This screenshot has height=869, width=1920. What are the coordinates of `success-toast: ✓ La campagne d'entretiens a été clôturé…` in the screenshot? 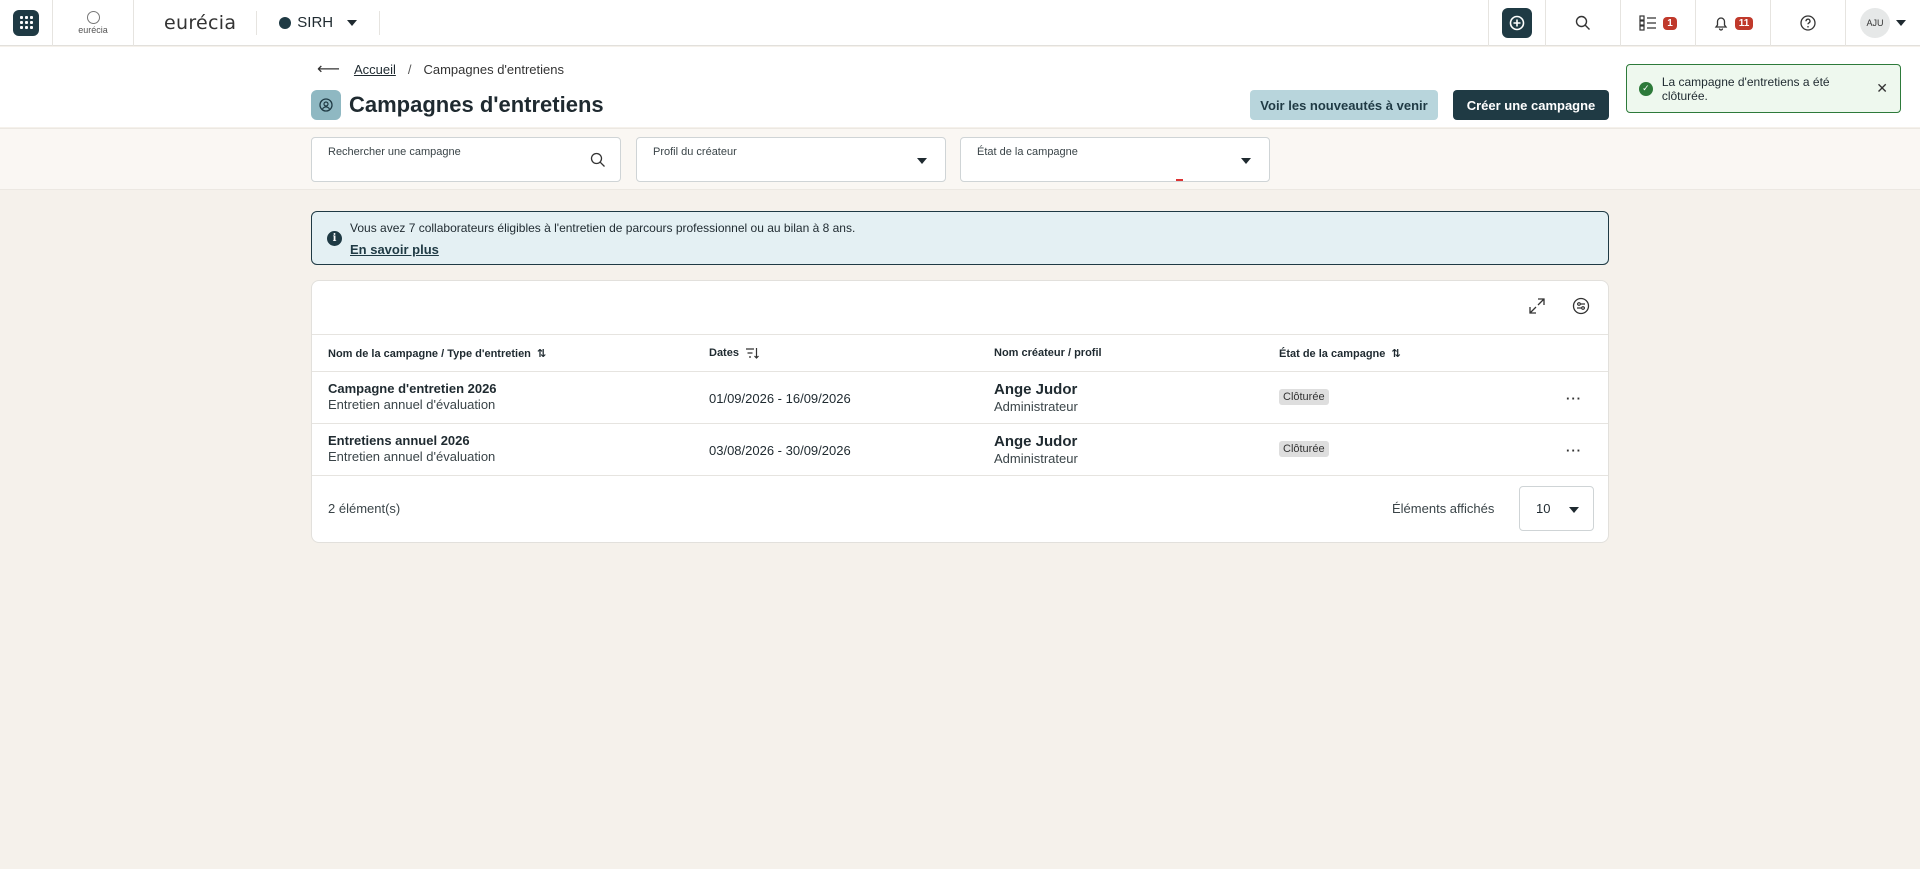 It's located at (1763, 88).